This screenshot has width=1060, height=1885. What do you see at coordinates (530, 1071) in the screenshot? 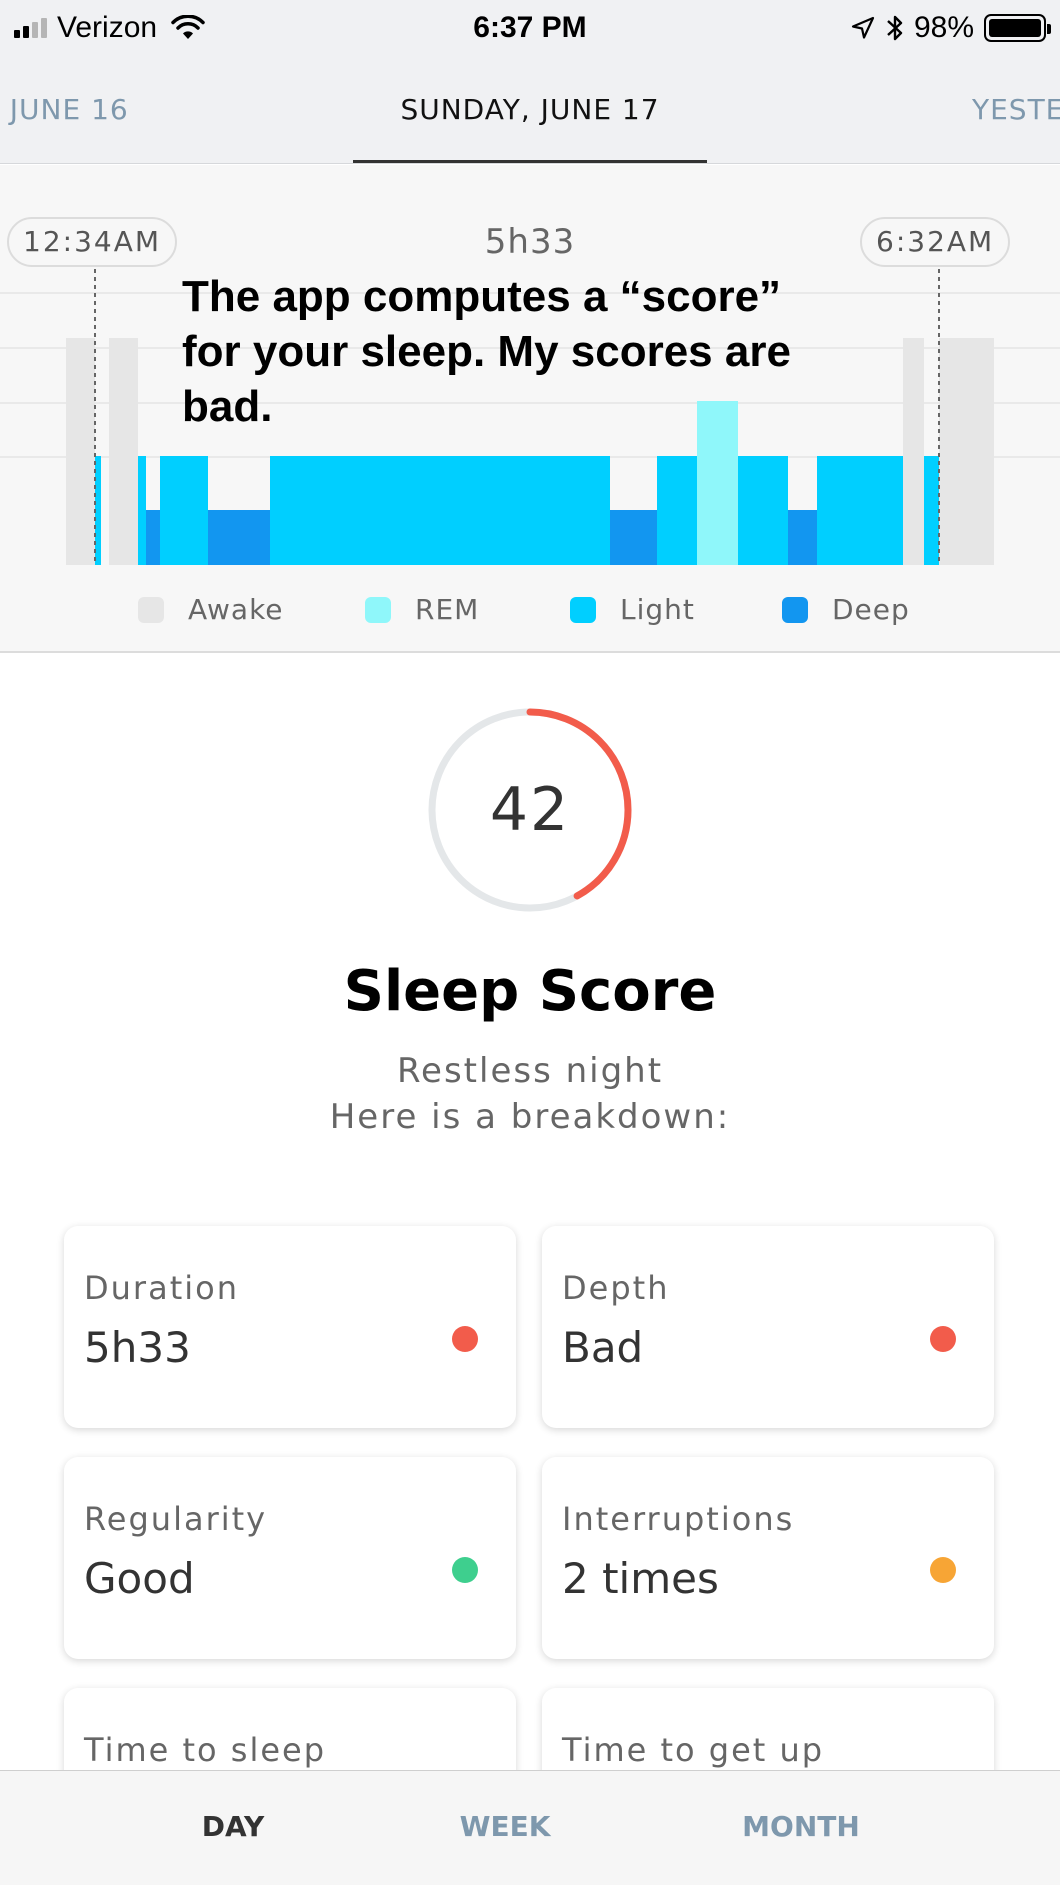
I see `score-subtitle: Restless night` at bounding box center [530, 1071].